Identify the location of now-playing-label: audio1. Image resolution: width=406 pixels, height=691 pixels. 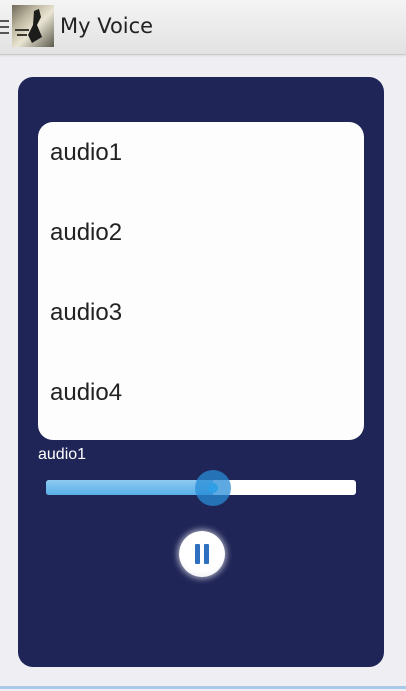
(62, 454).